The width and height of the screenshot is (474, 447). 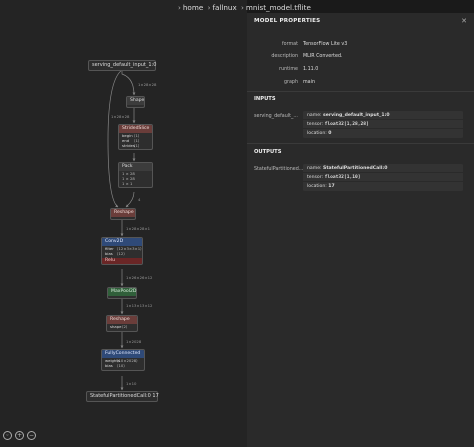 What do you see at coordinates (310, 69) in the screenshot?
I see `property-value: 1.11.0` at bounding box center [310, 69].